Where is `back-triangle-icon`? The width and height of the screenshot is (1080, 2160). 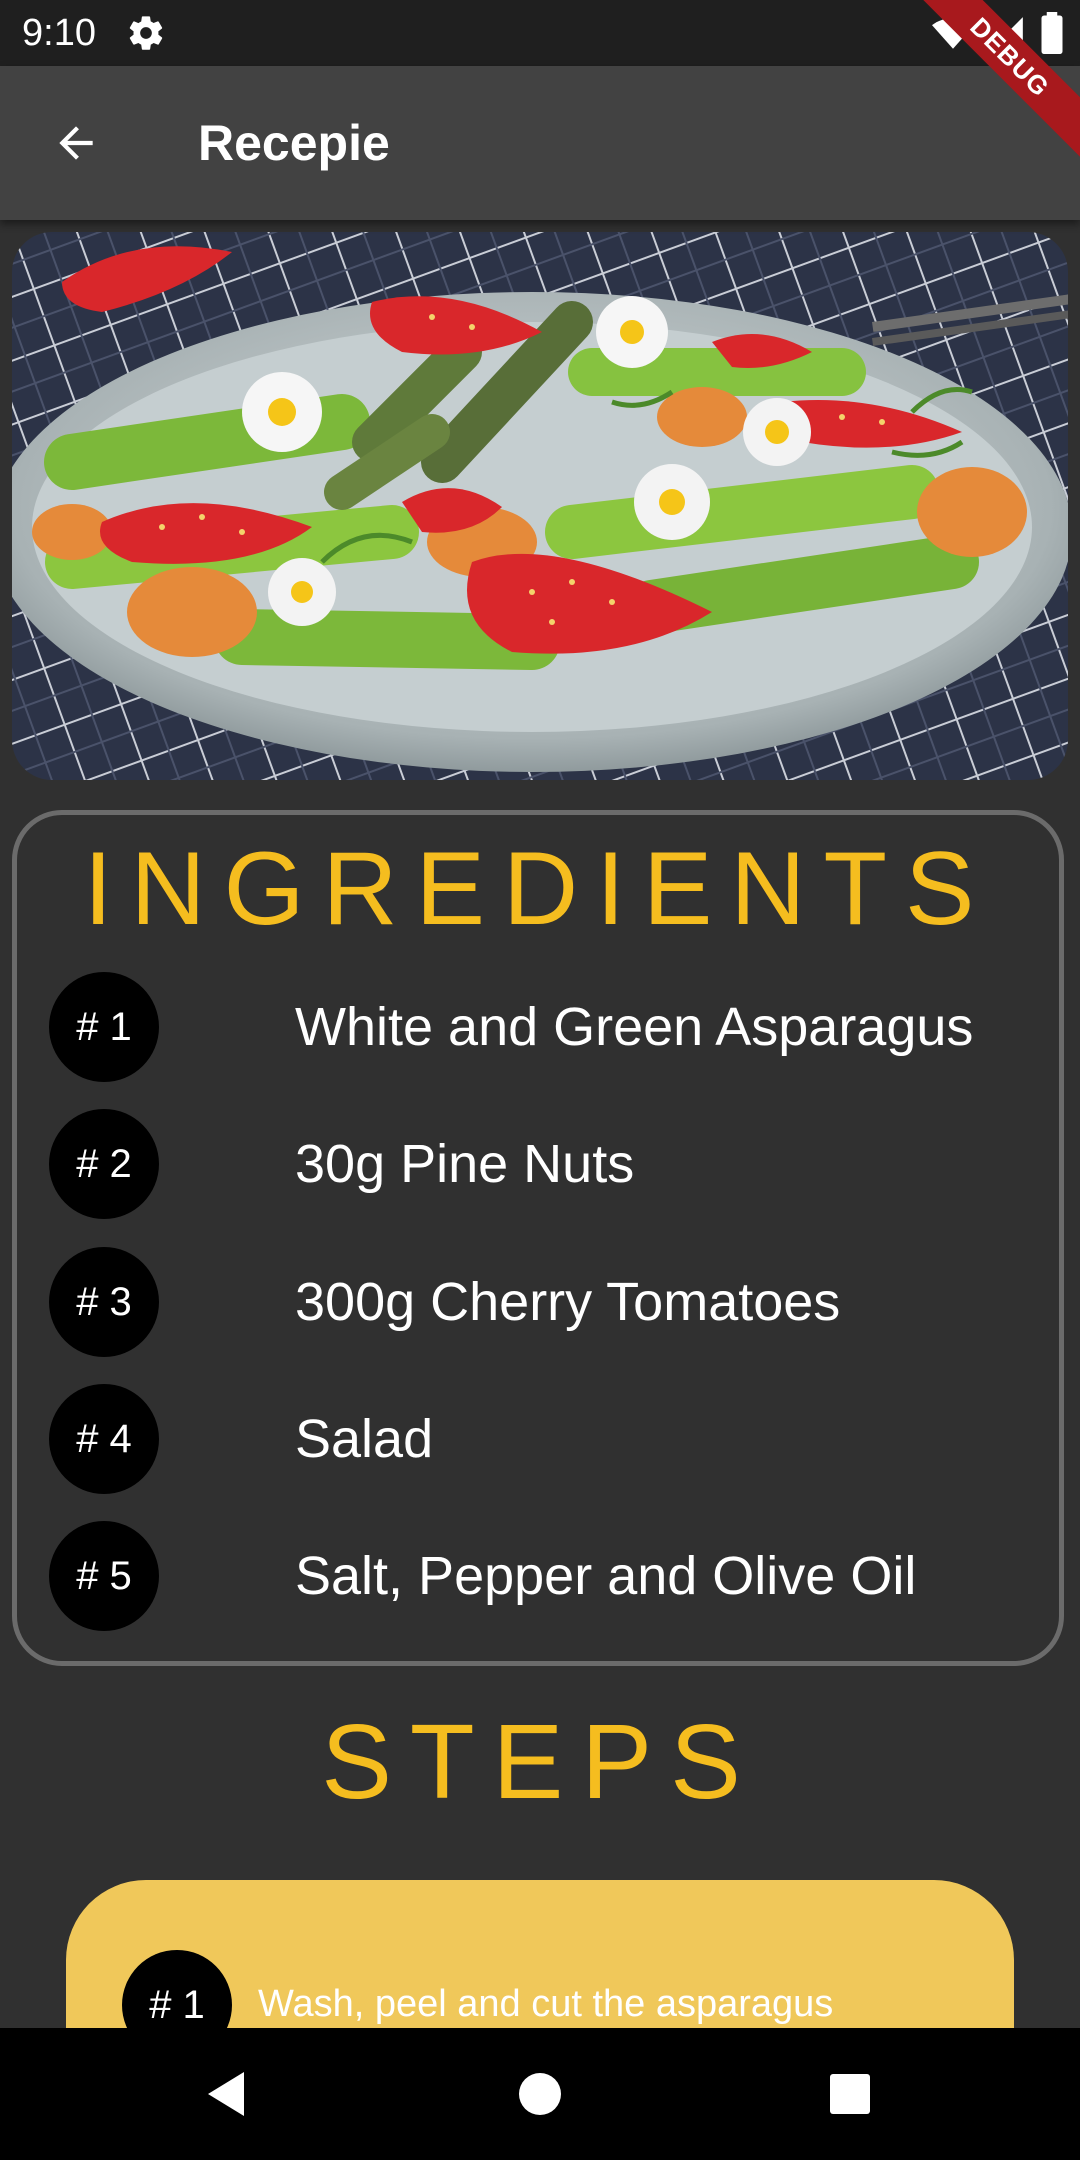
back-triangle-icon is located at coordinates (226, 2094).